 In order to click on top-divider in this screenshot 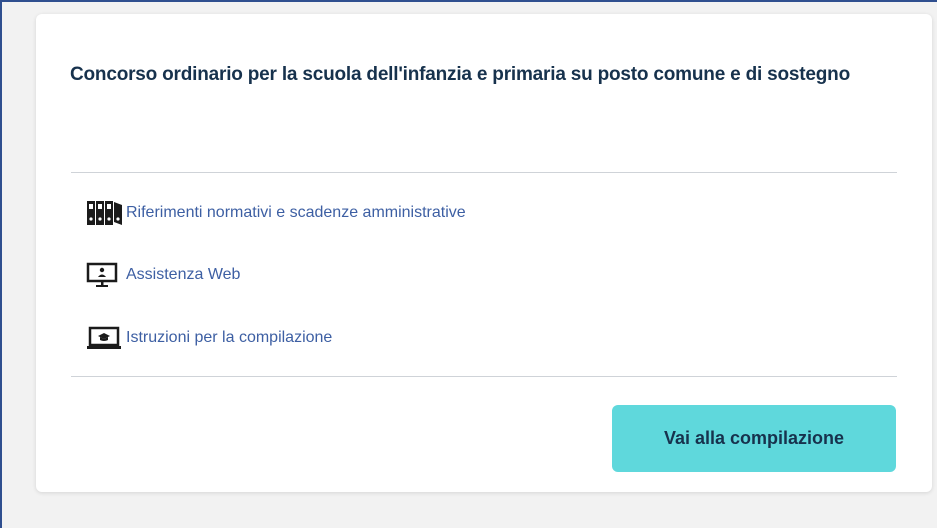, I will do `click(484, 172)`.